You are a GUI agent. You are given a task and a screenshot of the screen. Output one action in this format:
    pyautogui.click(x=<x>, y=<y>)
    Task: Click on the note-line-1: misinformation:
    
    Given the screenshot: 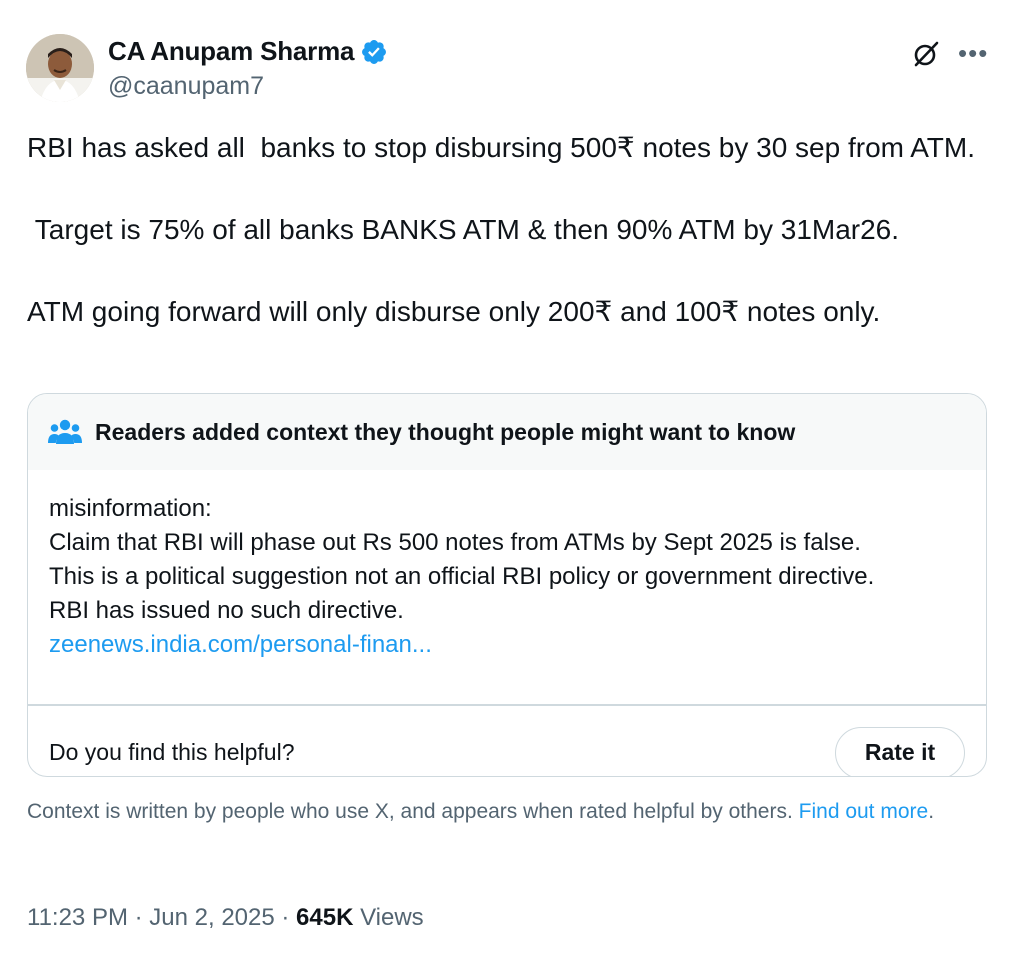 What is the action you would take?
    pyautogui.click(x=130, y=508)
    